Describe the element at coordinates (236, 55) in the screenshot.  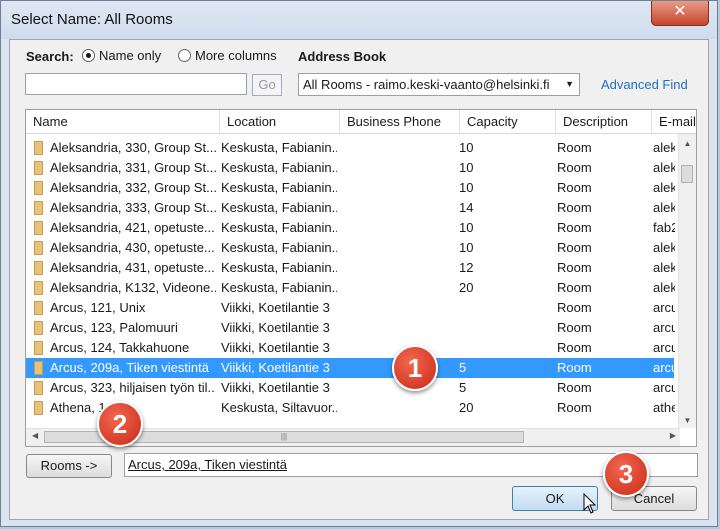
I see `radio-more-columns-label: More columns` at that location.